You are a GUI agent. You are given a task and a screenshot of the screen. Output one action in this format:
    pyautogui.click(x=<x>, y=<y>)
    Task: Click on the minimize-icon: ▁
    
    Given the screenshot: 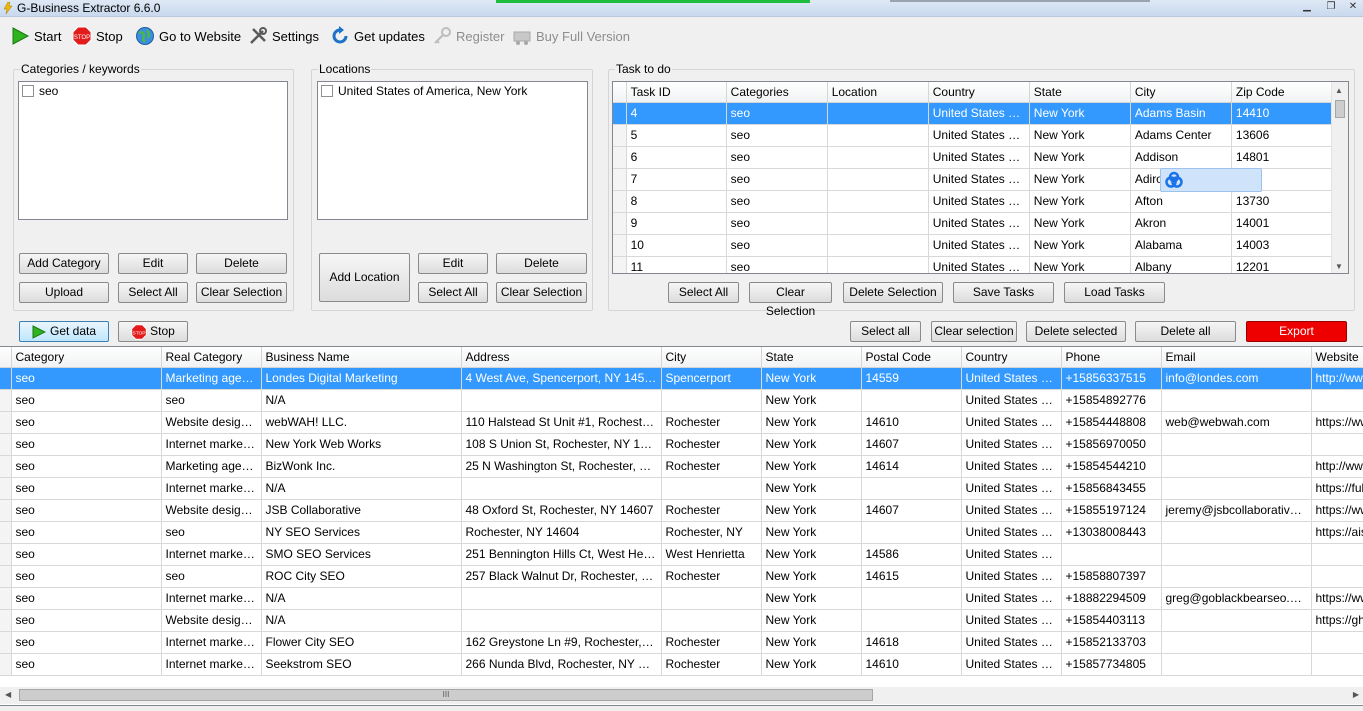 What is the action you would take?
    pyautogui.click(x=1307, y=7)
    